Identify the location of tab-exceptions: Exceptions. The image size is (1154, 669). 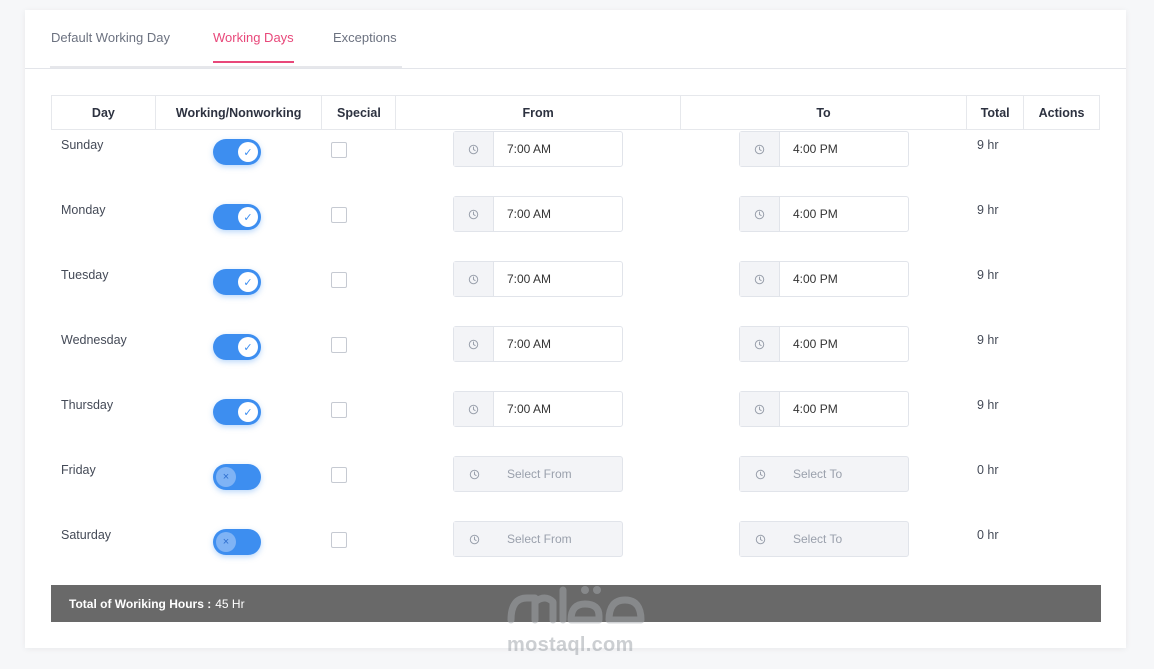
(365, 46).